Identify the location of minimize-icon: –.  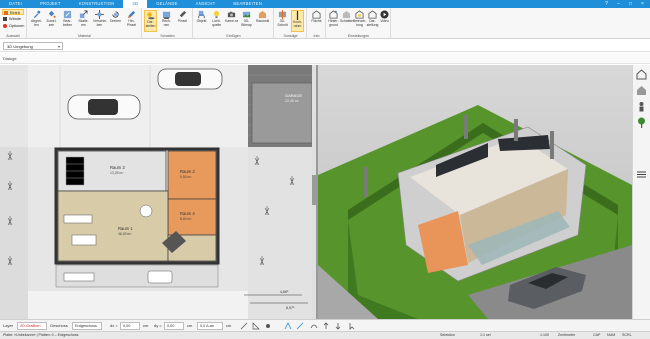
(618, 4).